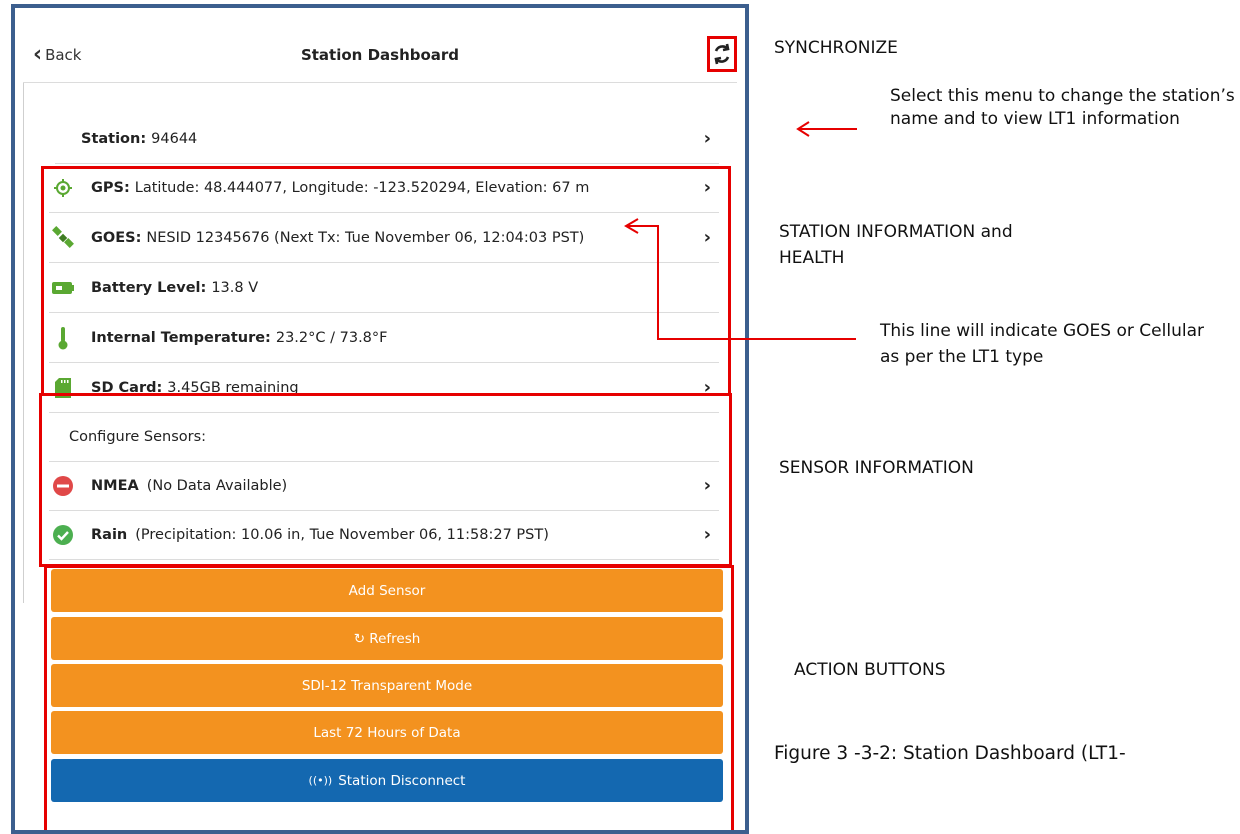 The image size is (1240, 834). I want to click on sensor-nmea-row: NMEA (No Data Available) ›, so click(384, 486).